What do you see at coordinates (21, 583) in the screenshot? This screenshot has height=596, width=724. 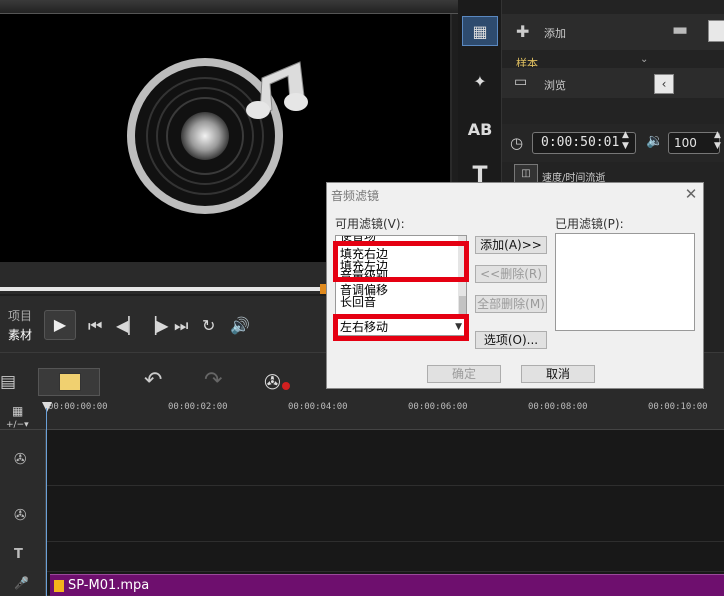 I see `voice-track-icon: 🎤` at bounding box center [21, 583].